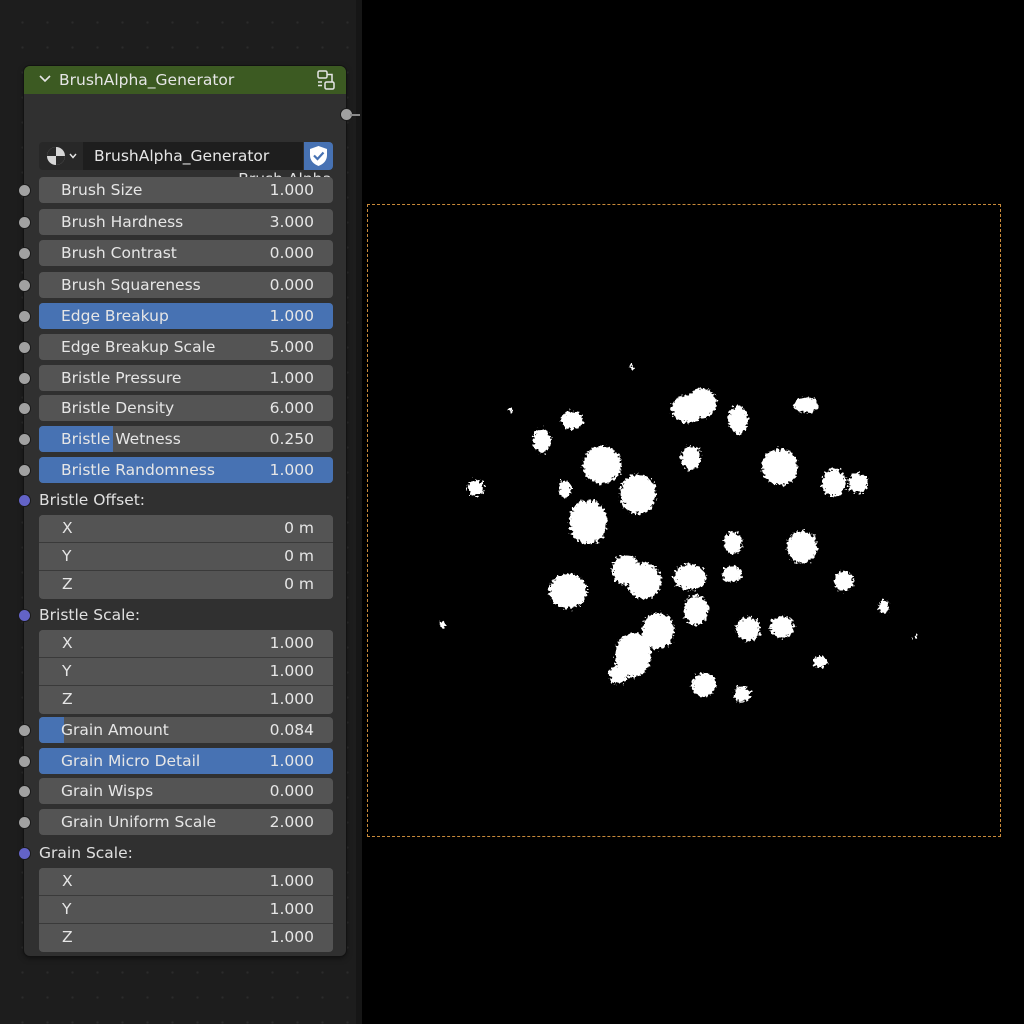 Image resolution: width=1024 pixels, height=1024 pixels. I want to click on socket-grain-amount, so click(24, 730).